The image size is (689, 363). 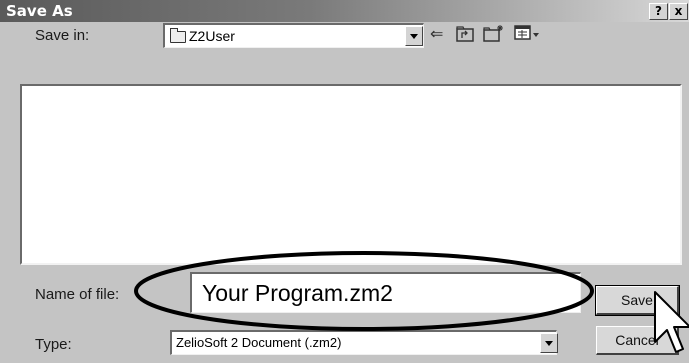 What do you see at coordinates (344, 11) in the screenshot?
I see `title-bar: Save As ? x` at bounding box center [344, 11].